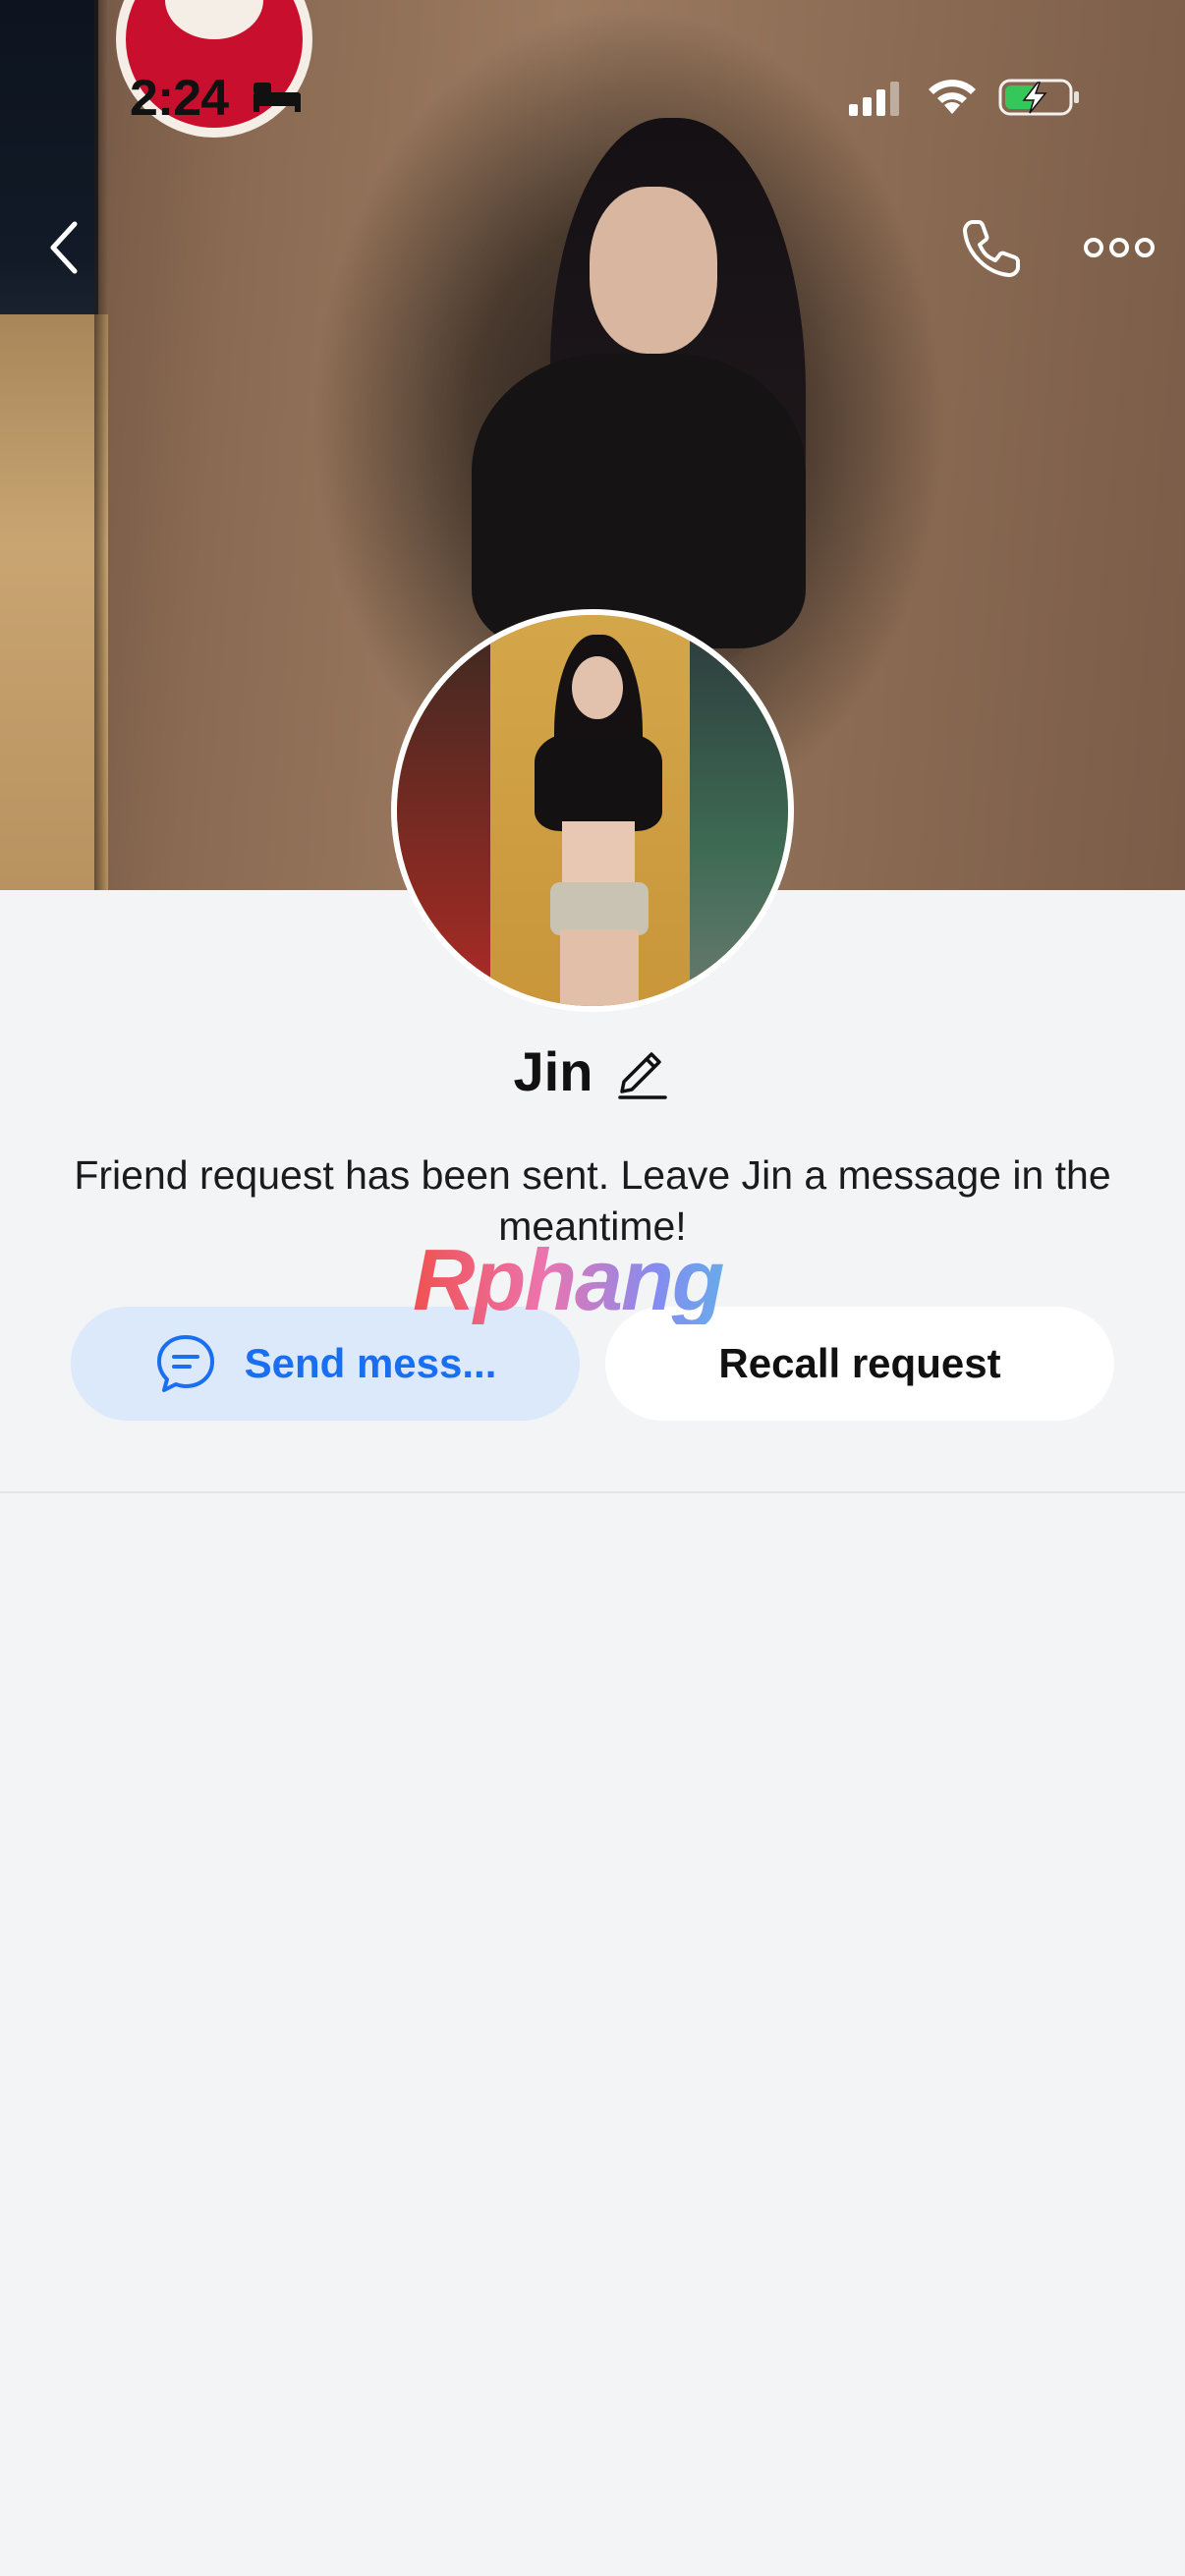 This screenshot has width=1185, height=2576. Describe the element at coordinates (278, 97) in the screenshot. I see `sleep-focus-icon` at that location.